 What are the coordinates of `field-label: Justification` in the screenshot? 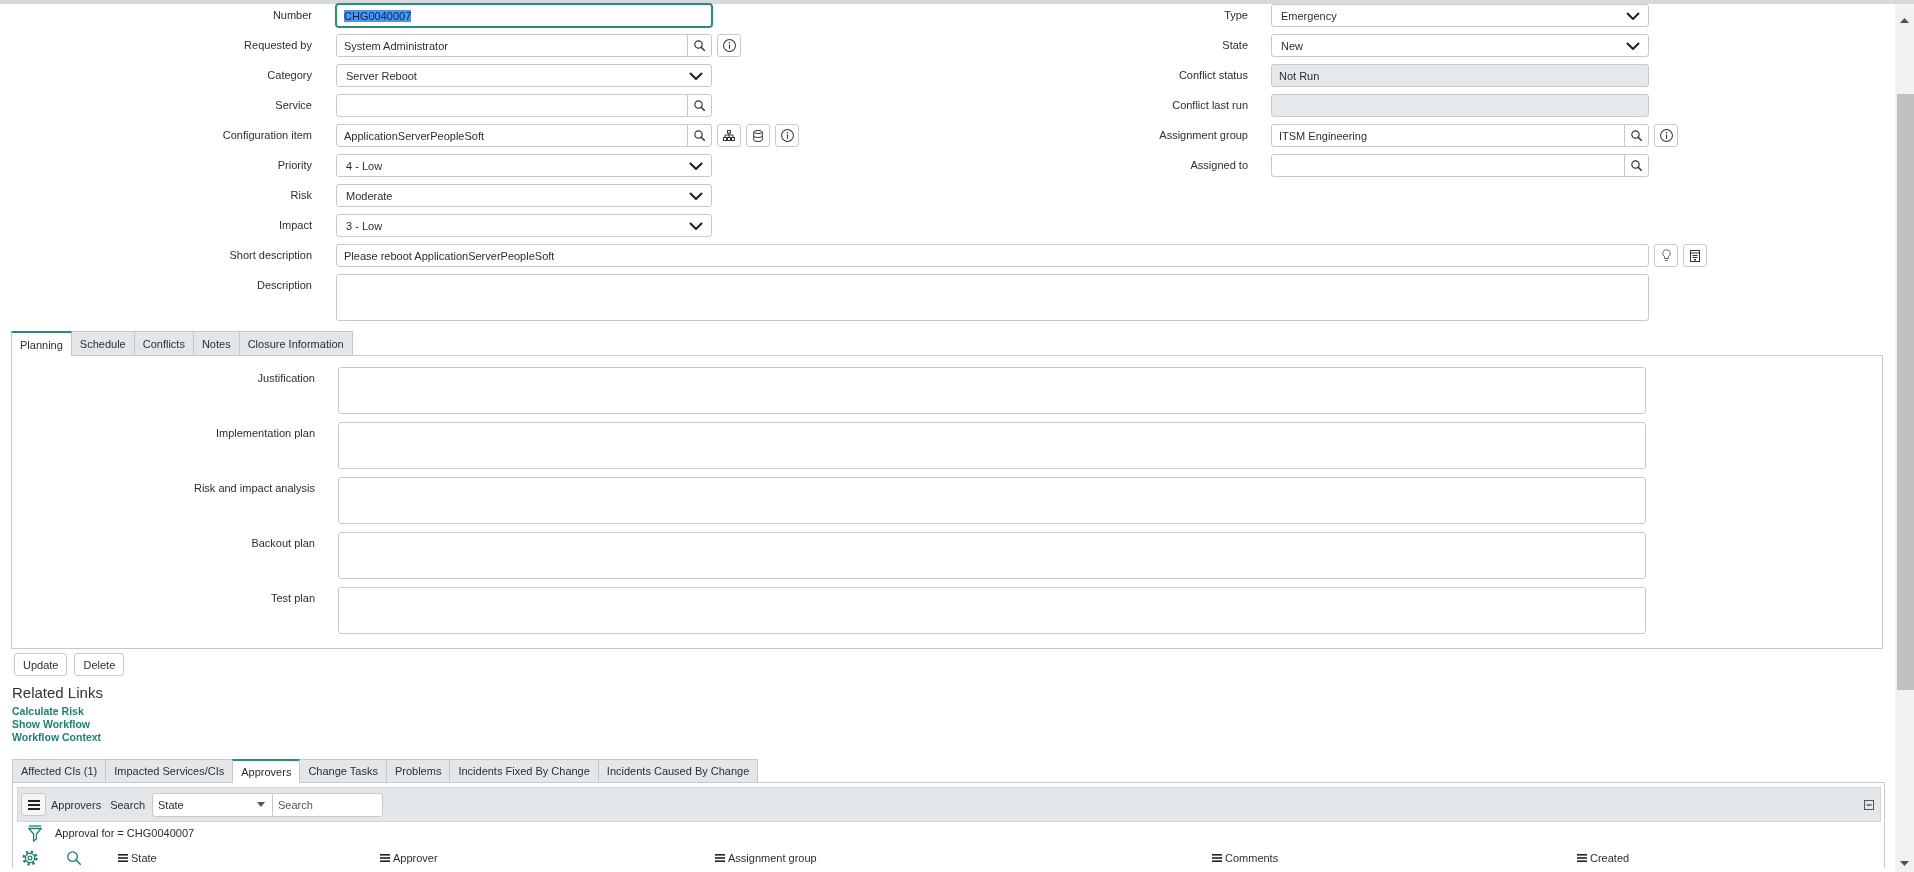 It's located at (285, 378).